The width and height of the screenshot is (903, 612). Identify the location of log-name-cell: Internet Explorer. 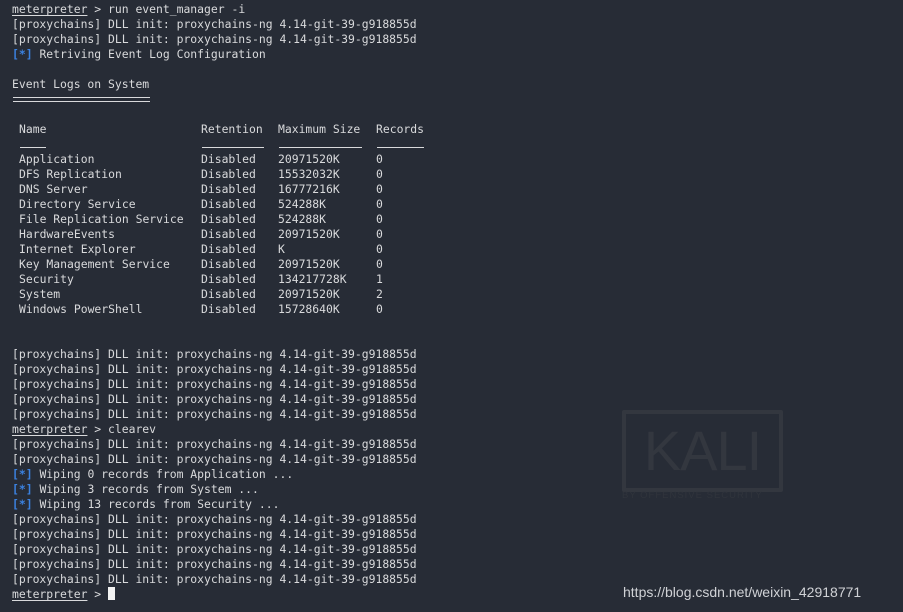
(77, 249).